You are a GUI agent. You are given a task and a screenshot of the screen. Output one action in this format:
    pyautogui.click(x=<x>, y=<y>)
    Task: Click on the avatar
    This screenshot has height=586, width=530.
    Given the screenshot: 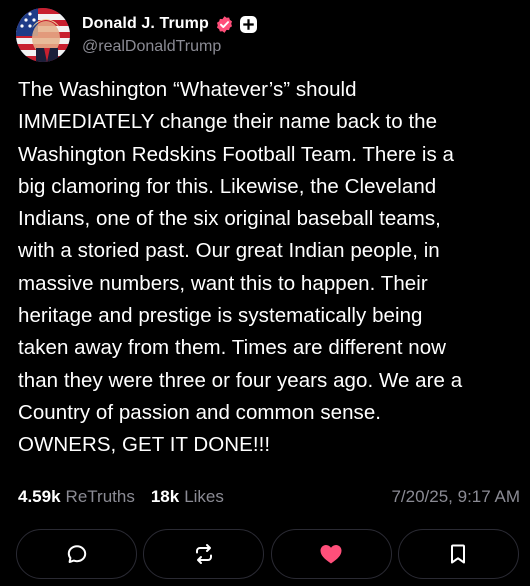 What is the action you would take?
    pyautogui.click(x=43, y=35)
    